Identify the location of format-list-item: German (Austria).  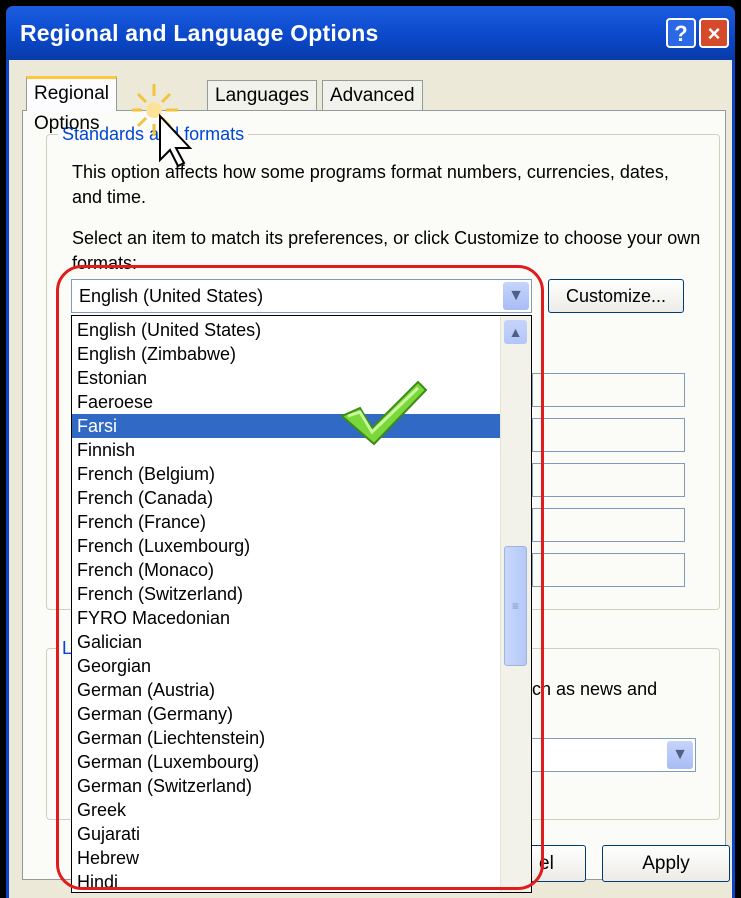
(287, 690).